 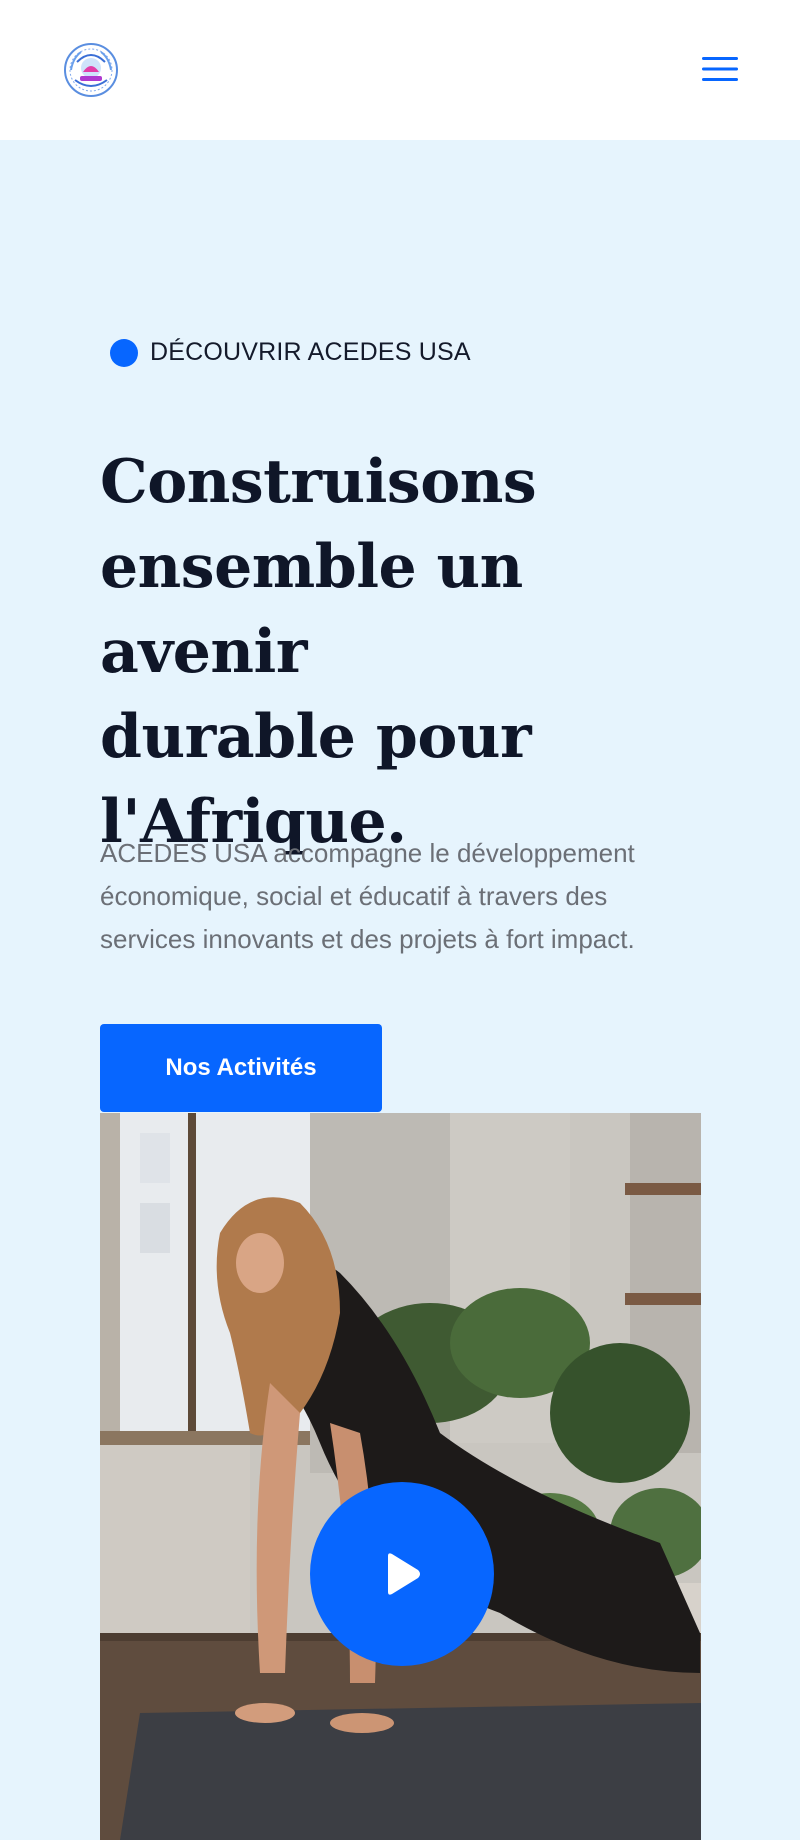 I want to click on play-video-button, so click(x=402, y=1574).